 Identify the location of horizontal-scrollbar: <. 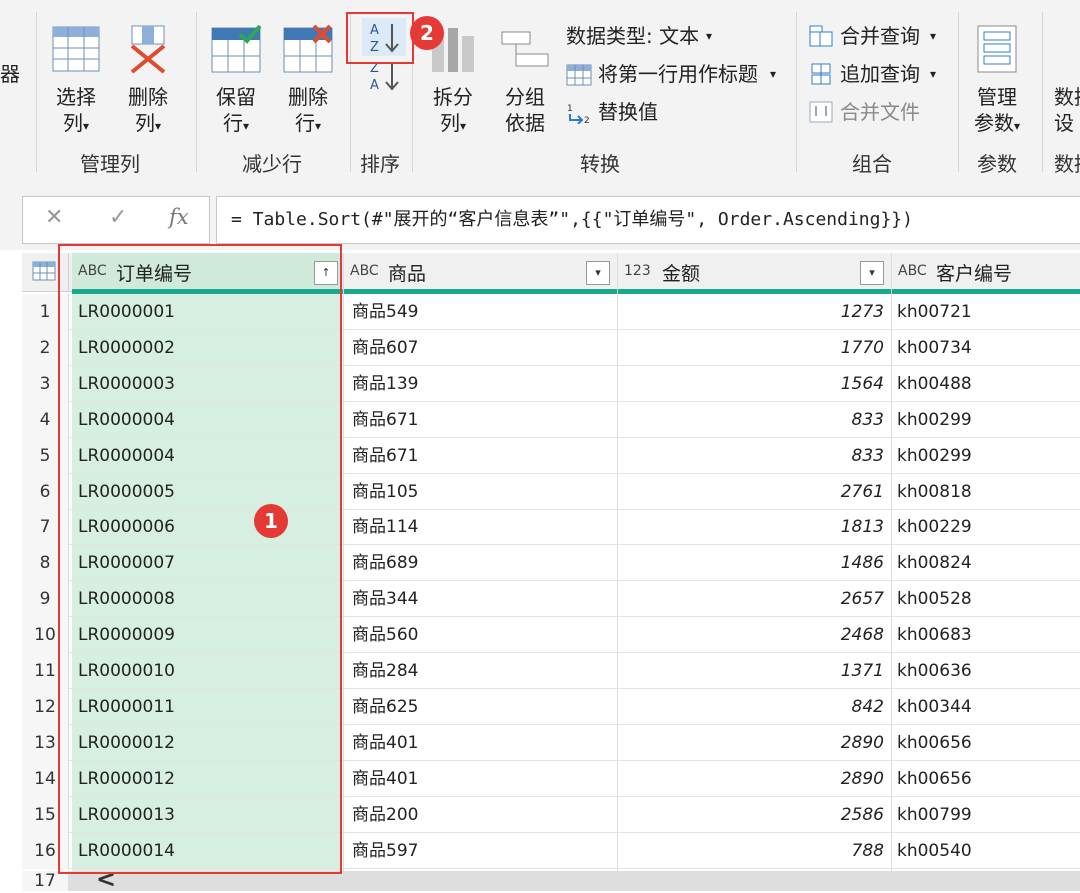
(574, 879).